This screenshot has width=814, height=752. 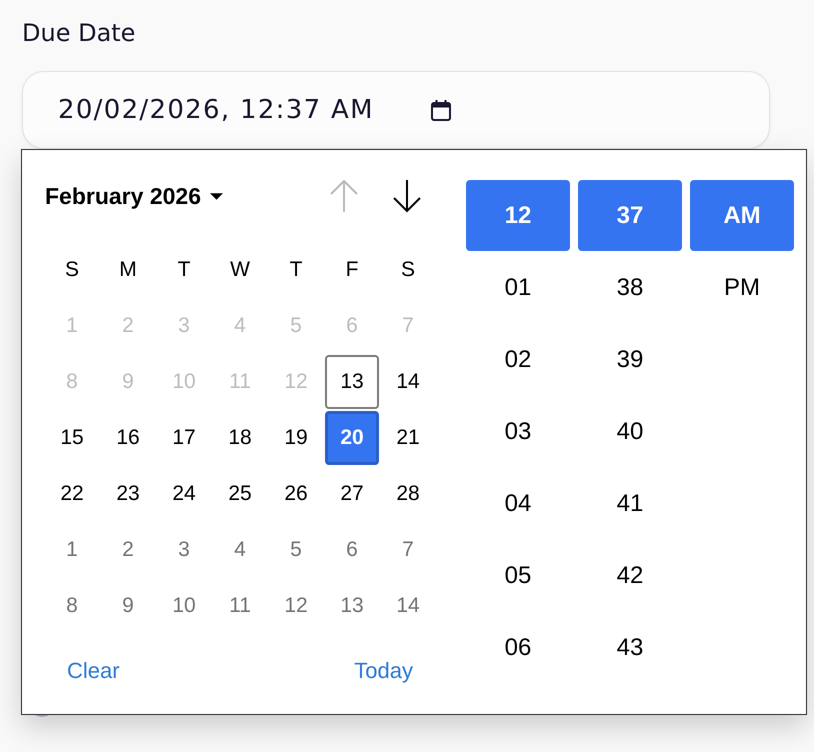 I want to click on minute-option: 37, so click(x=630, y=215).